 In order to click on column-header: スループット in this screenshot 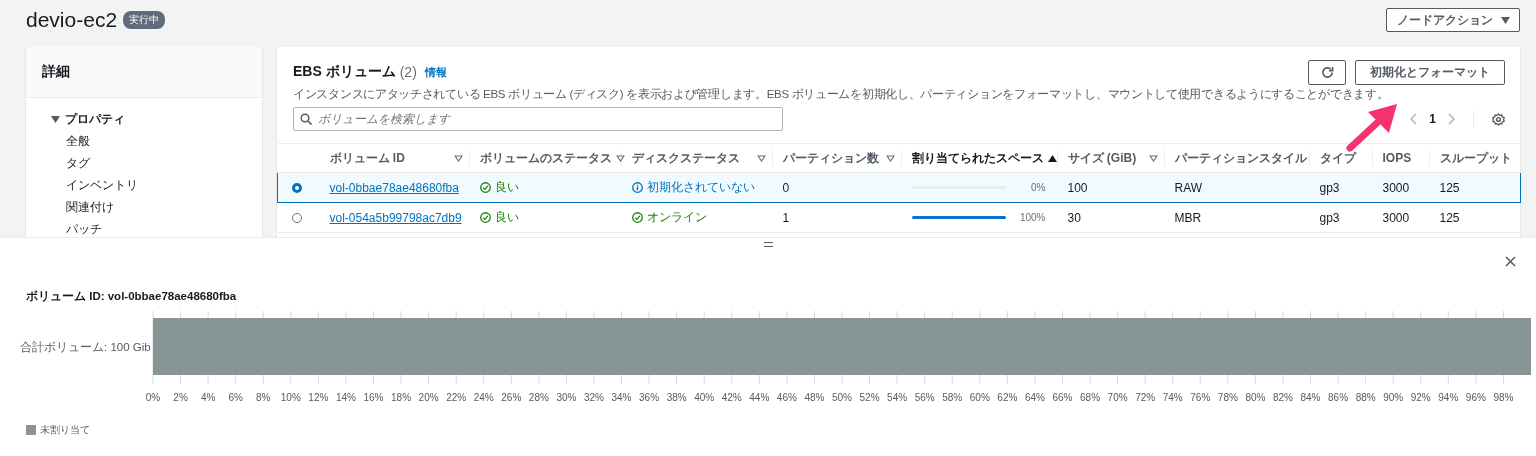, I will do `click(1475, 158)`.